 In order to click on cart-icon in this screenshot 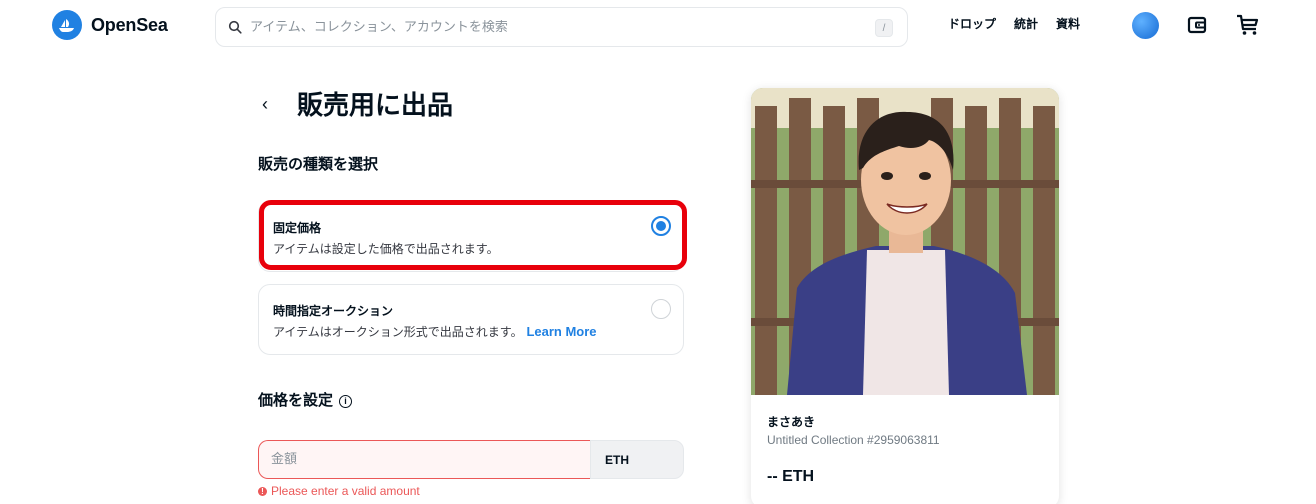, I will do `click(1248, 27)`.